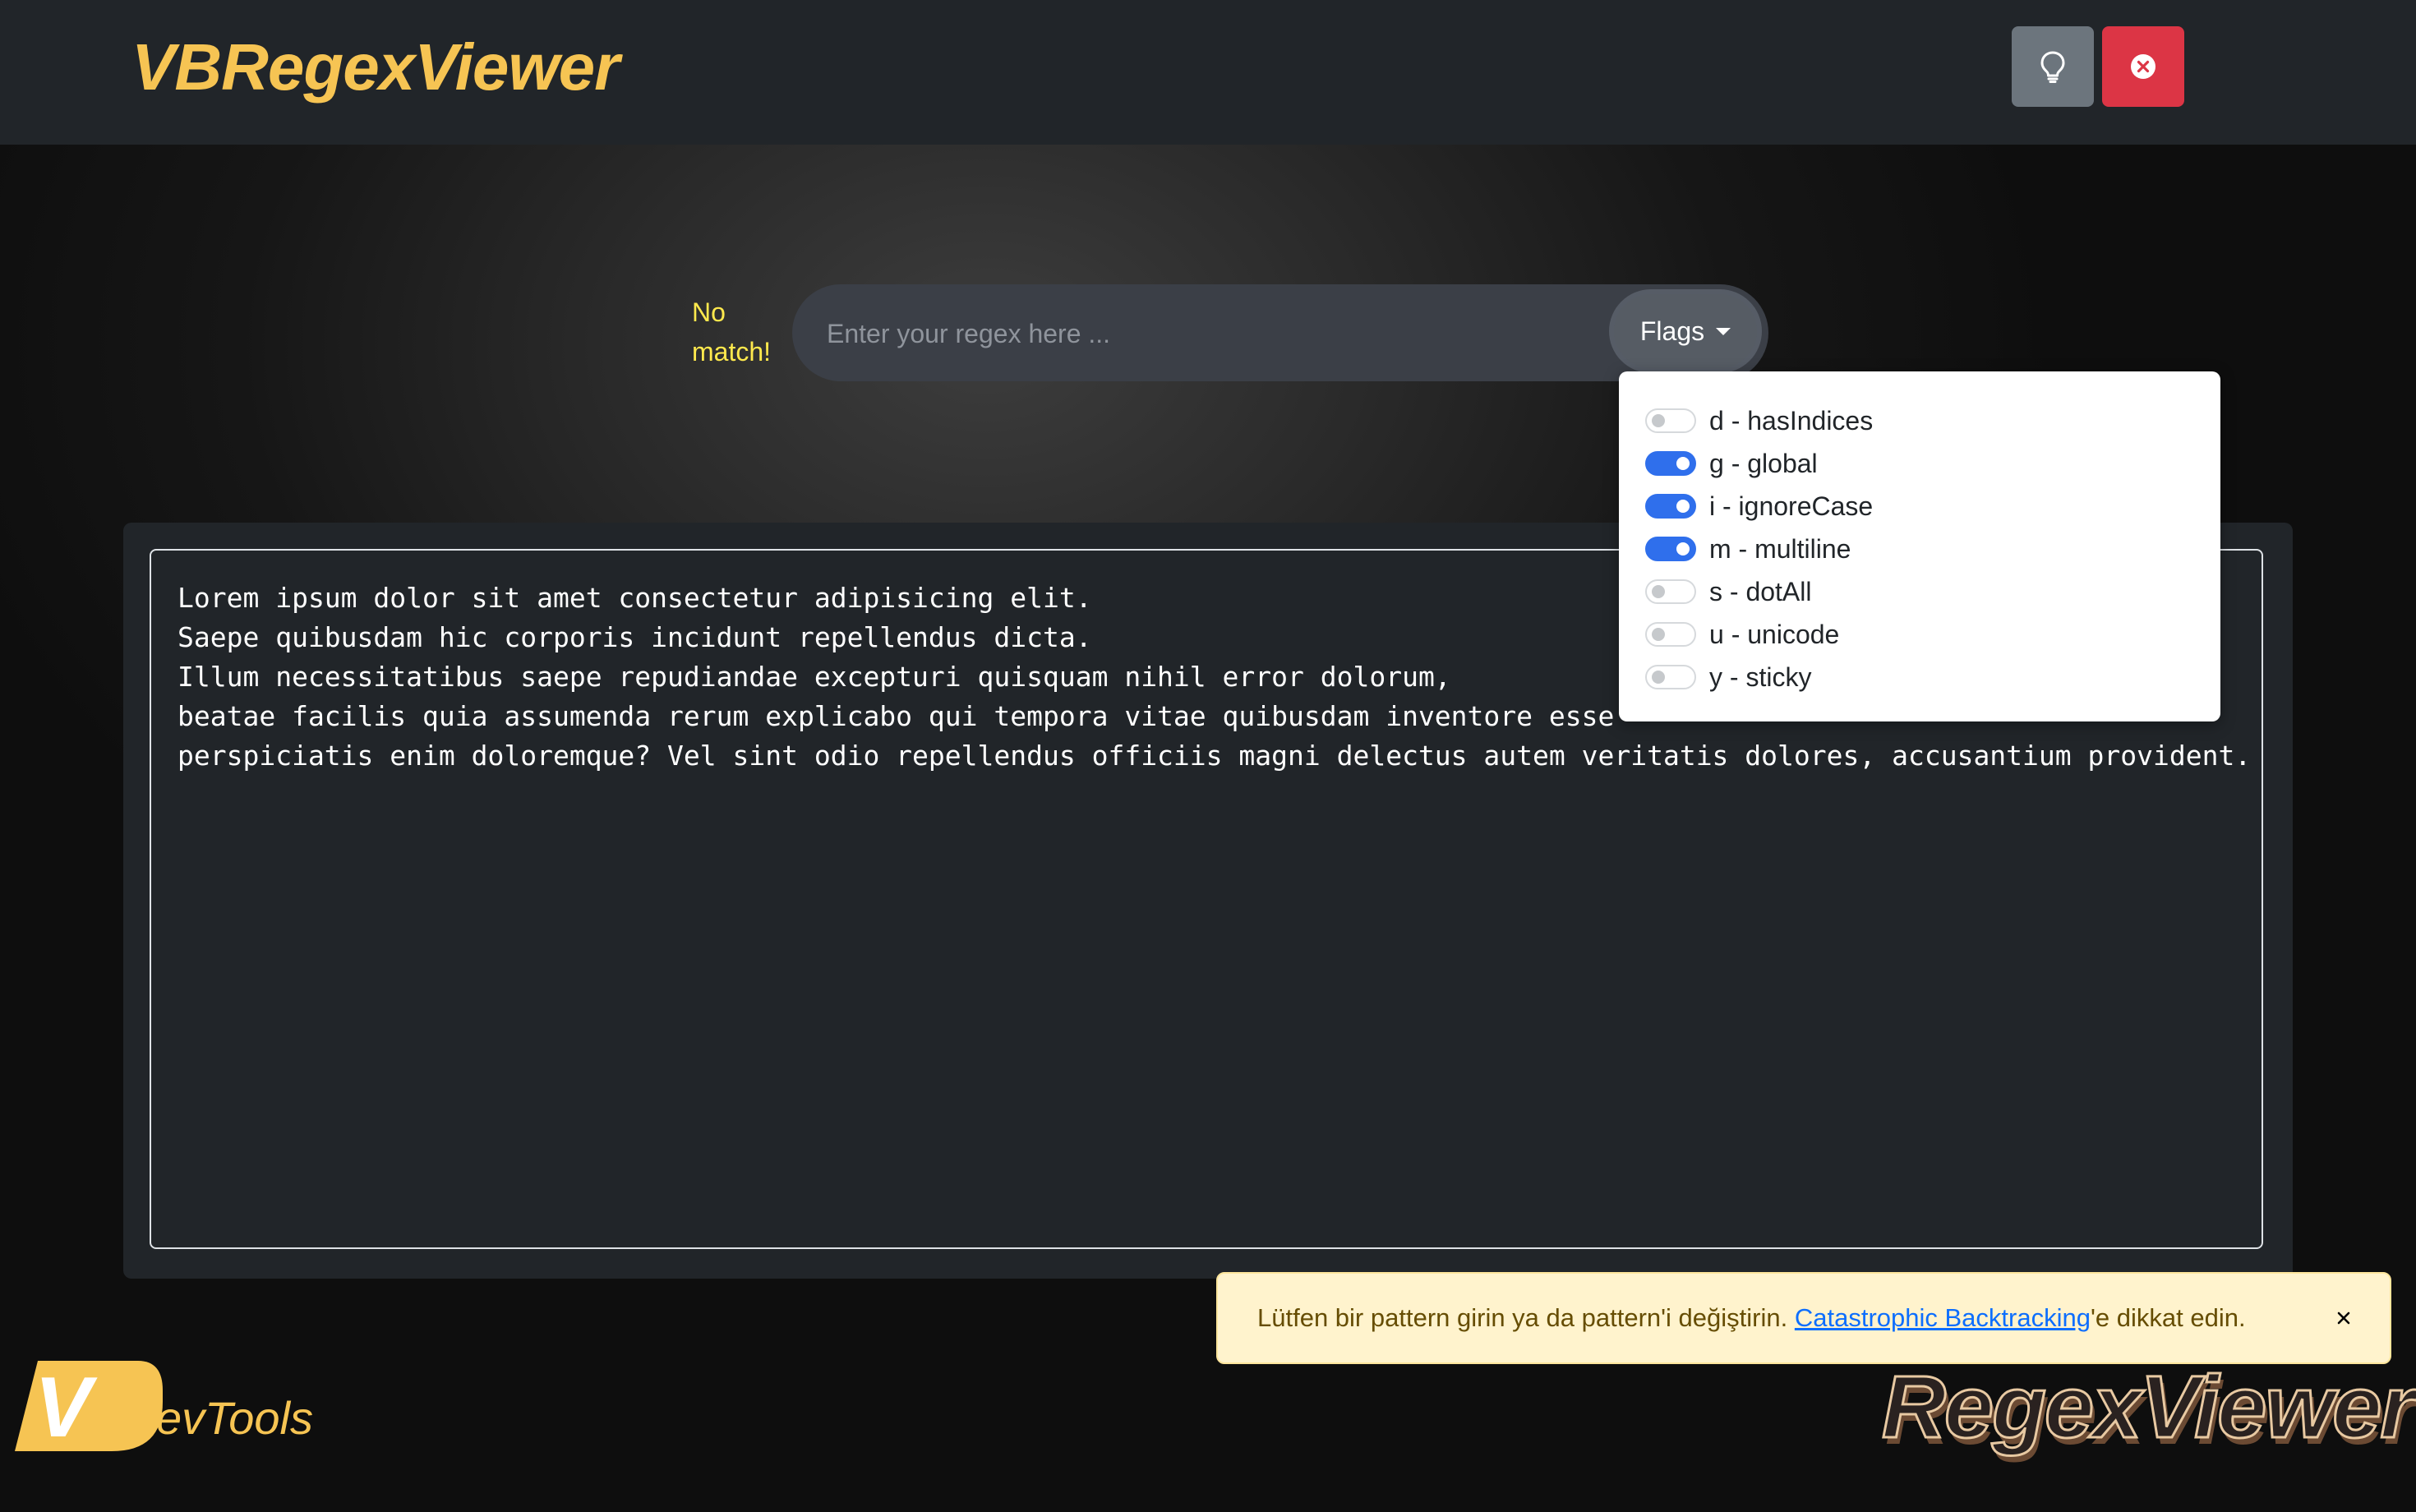 The width and height of the screenshot is (2416, 1512). I want to click on flag-toggle-d, so click(1671, 421).